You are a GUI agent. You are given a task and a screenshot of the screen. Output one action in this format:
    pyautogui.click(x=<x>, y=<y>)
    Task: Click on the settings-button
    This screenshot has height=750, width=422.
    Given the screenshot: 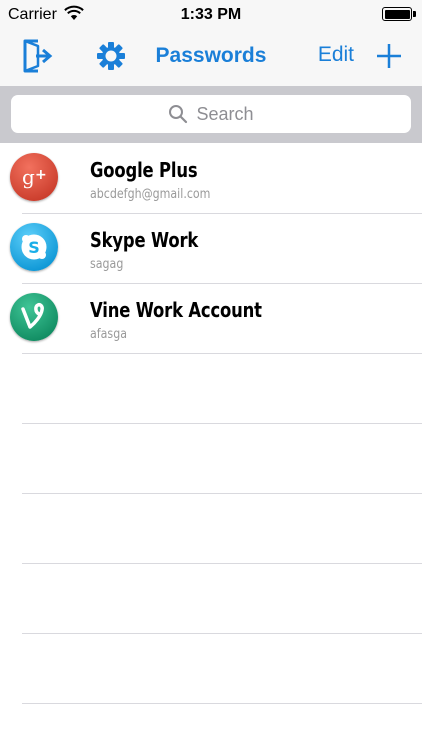 What is the action you would take?
    pyautogui.click(x=111, y=56)
    